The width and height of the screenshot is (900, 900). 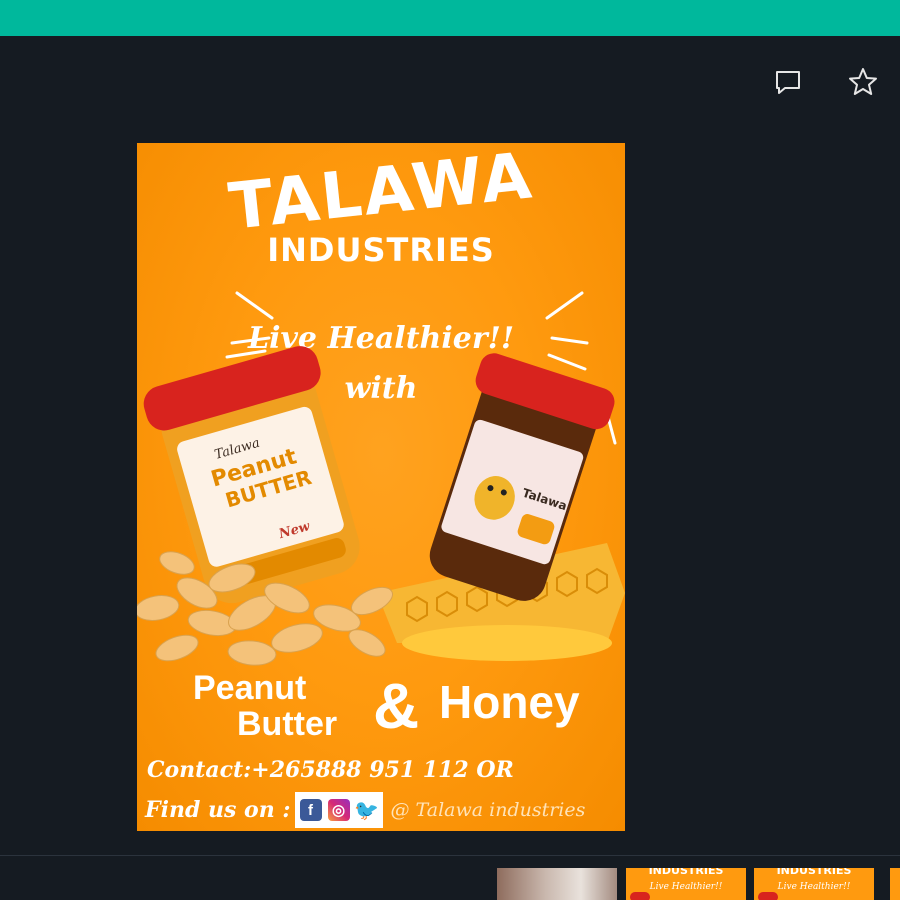 What do you see at coordinates (287, 724) in the screenshot?
I see `peanut-label-line2: Butter` at bounding box center [287, 724].